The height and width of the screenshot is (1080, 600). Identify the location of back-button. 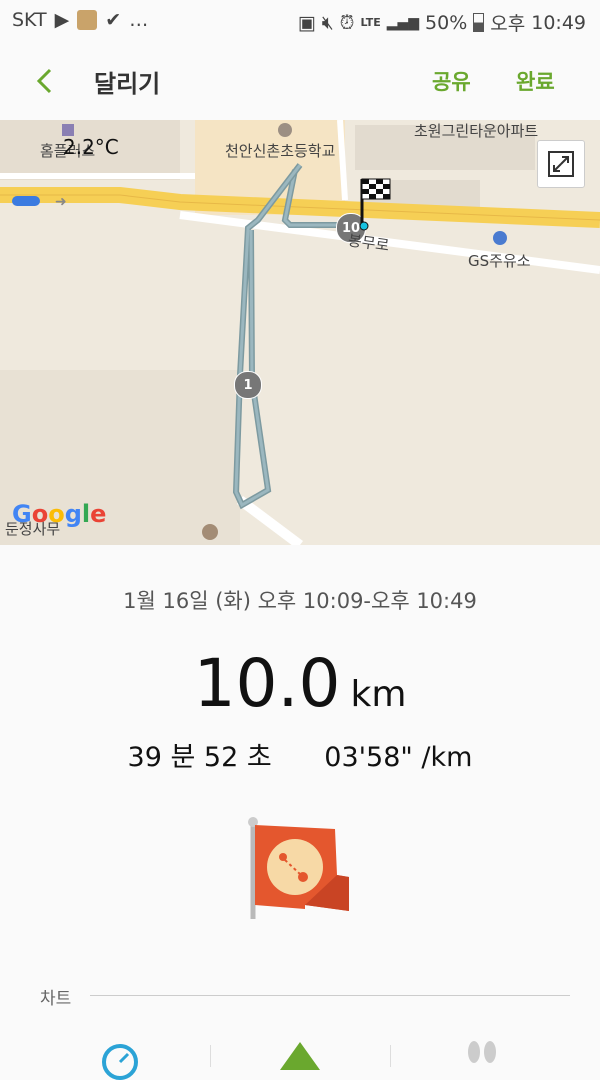
(45, 81).